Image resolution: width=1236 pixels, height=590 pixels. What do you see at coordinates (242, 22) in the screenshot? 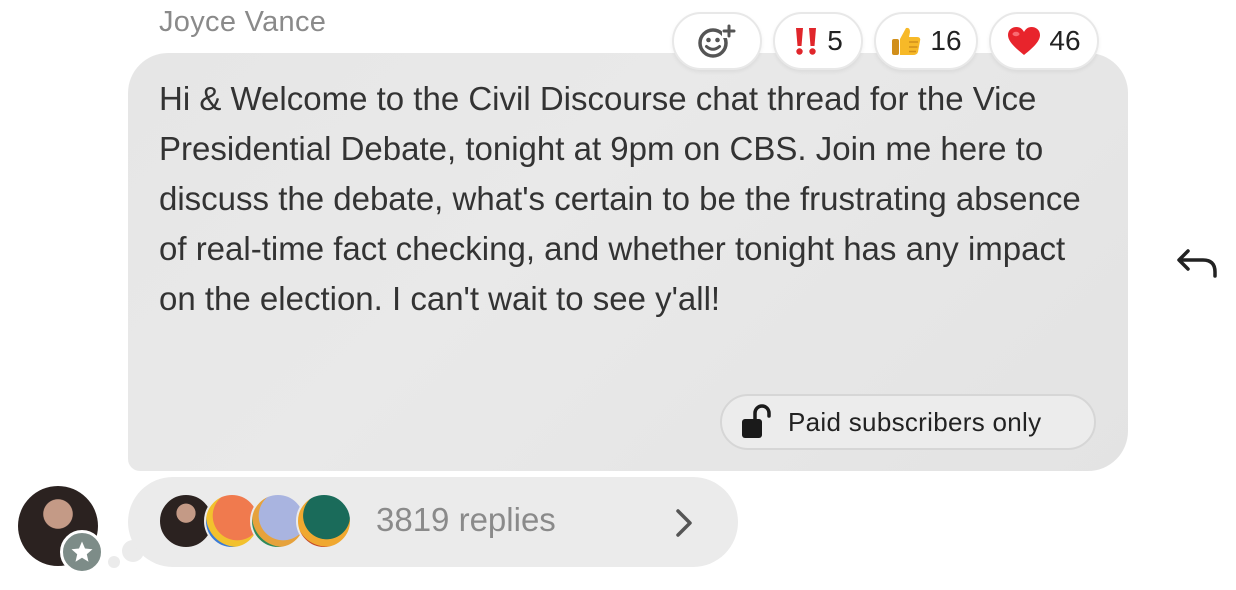
I see `author-name: Joyce Vance` at bounding box center [242, 22].